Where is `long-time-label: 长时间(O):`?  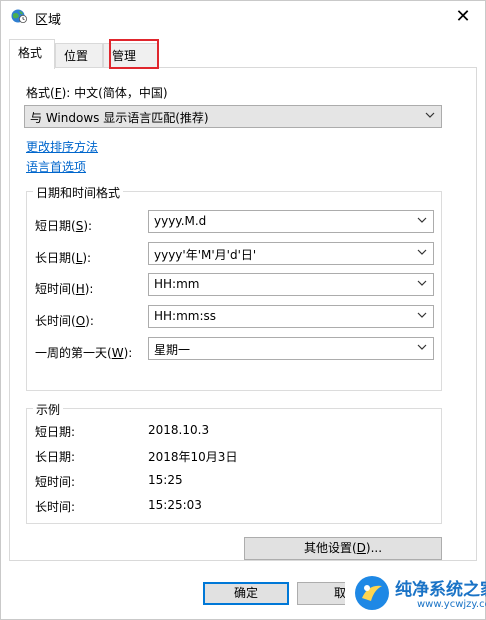 long-time-label: 长时间(O): is located at coordinates (64, 321).